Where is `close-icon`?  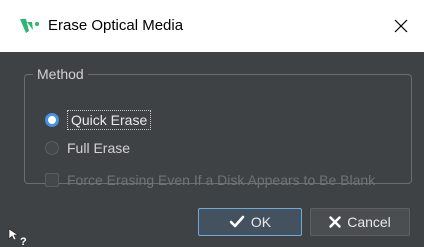
close-icon is located at coordinates (401, 26).